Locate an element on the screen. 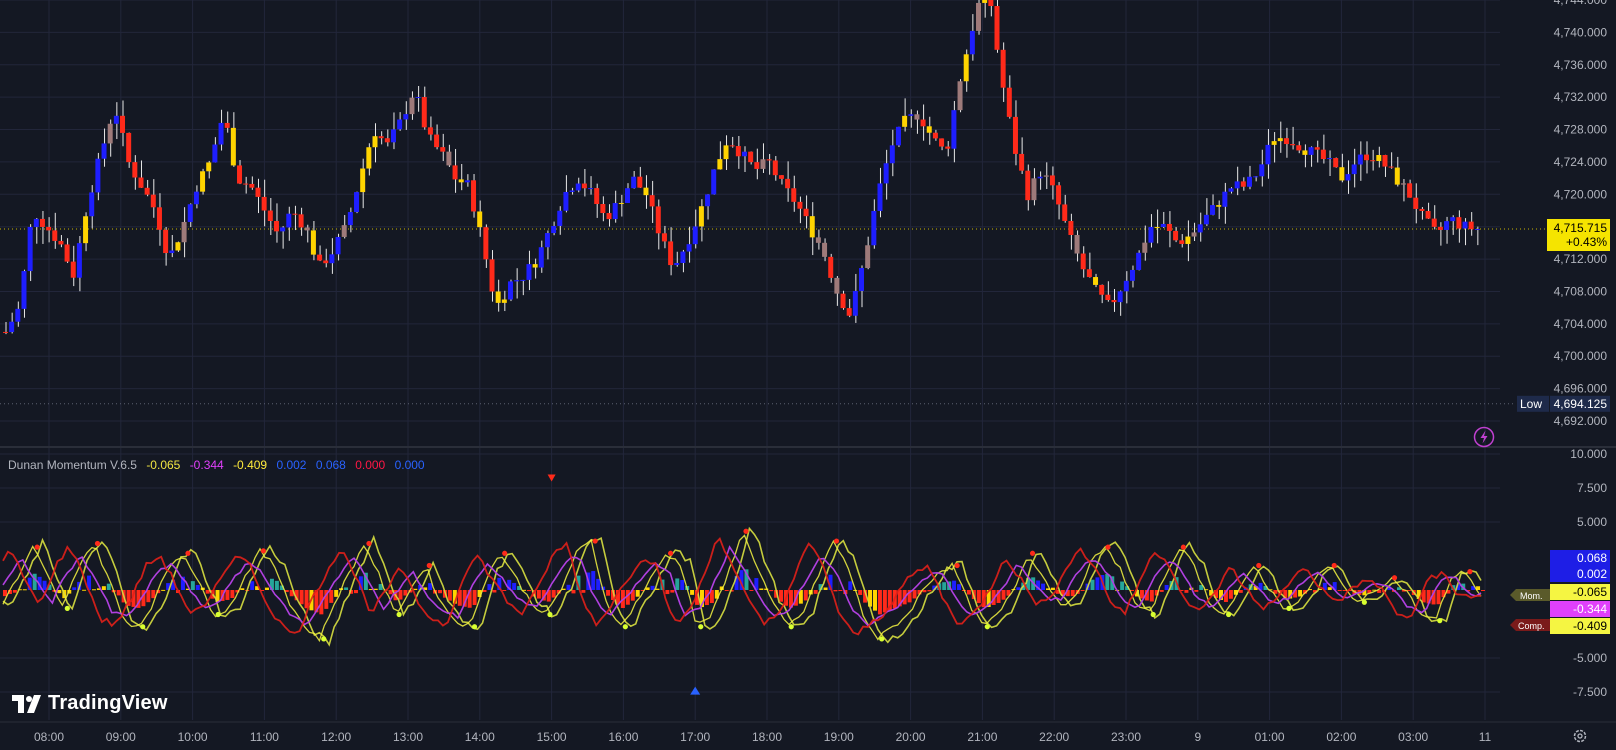 This screenshot has height=750, width=1616. tradingview-logo: TradingView is located at coordinates (90, 703).